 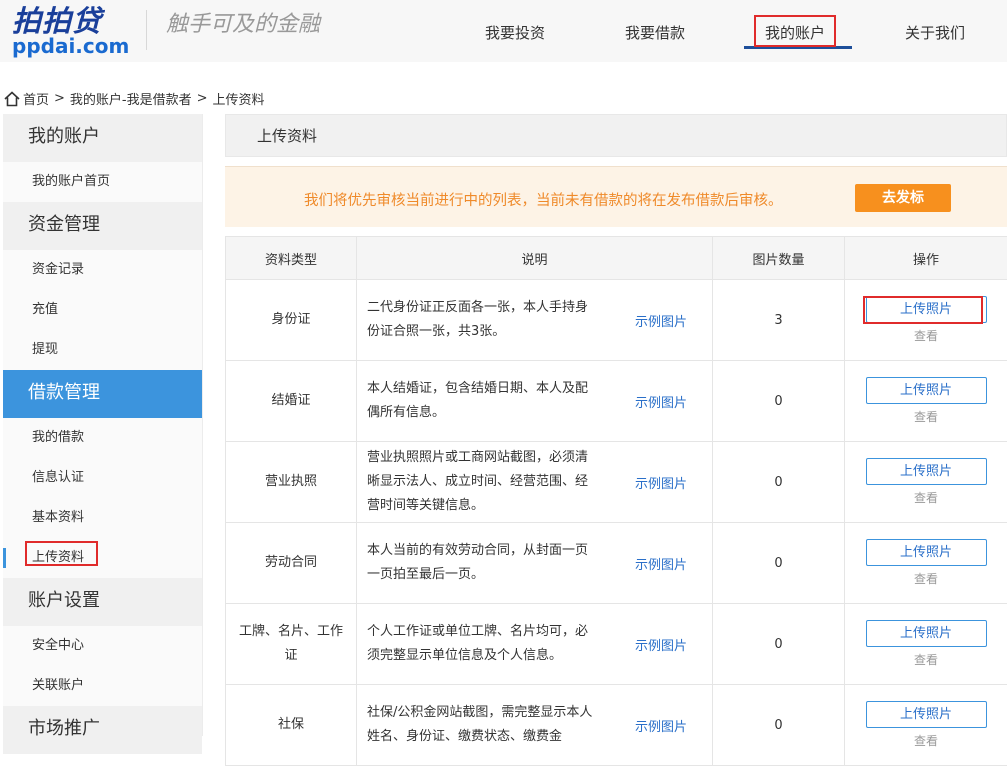 What do you see at coordinates (102, 518) in the screenshot?
I see `sidebar-item-basic-info: 基本资料` at bounding box center [102, 518].